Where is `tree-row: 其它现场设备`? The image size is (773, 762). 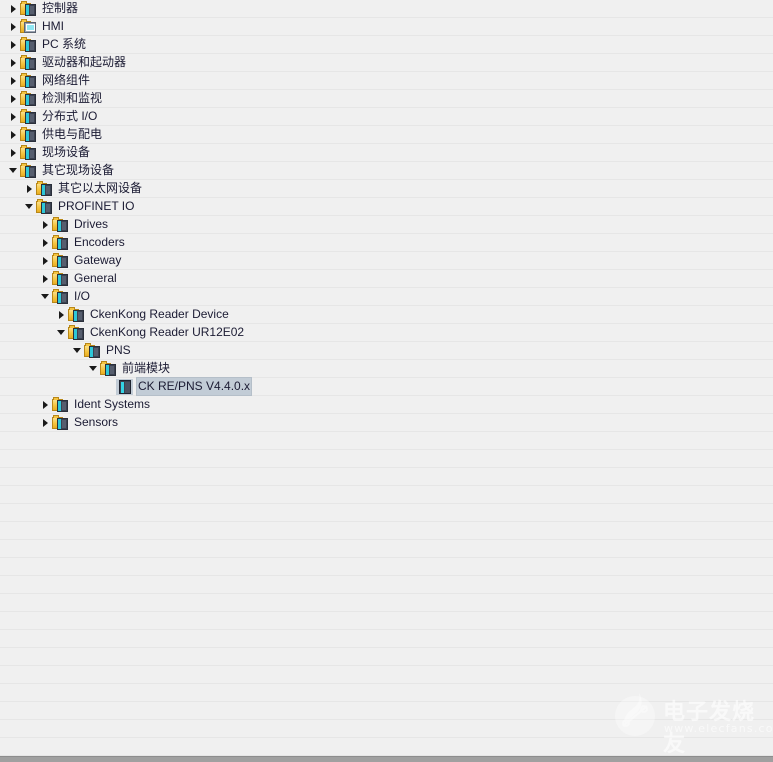
tree-row: 其它现场设备 is located at coordinates (386, 171).